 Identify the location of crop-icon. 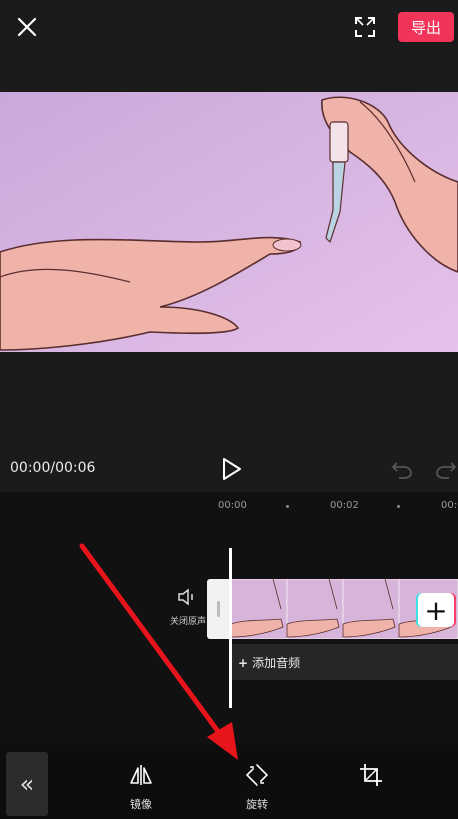
(371, 775).